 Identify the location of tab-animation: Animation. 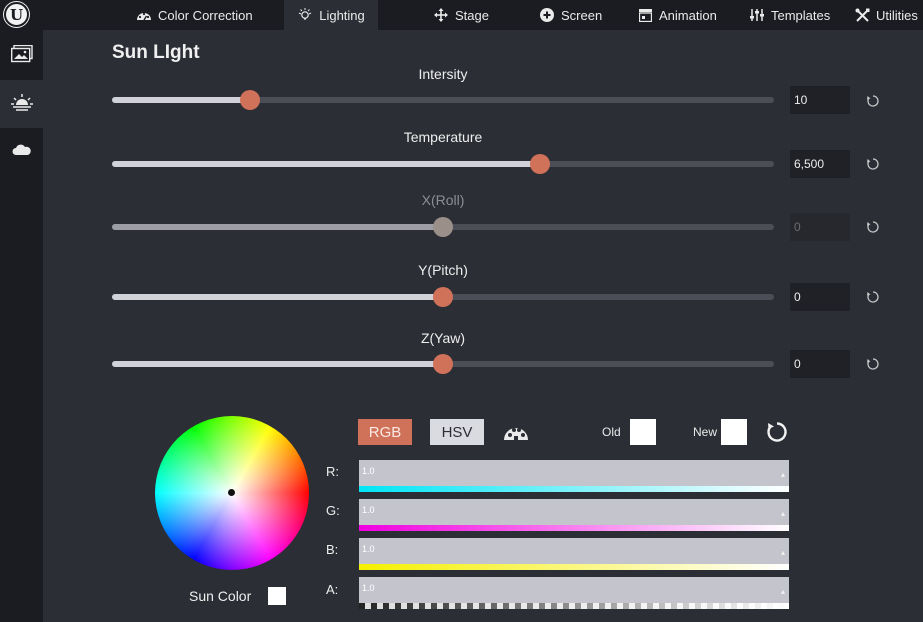
(677, 15).